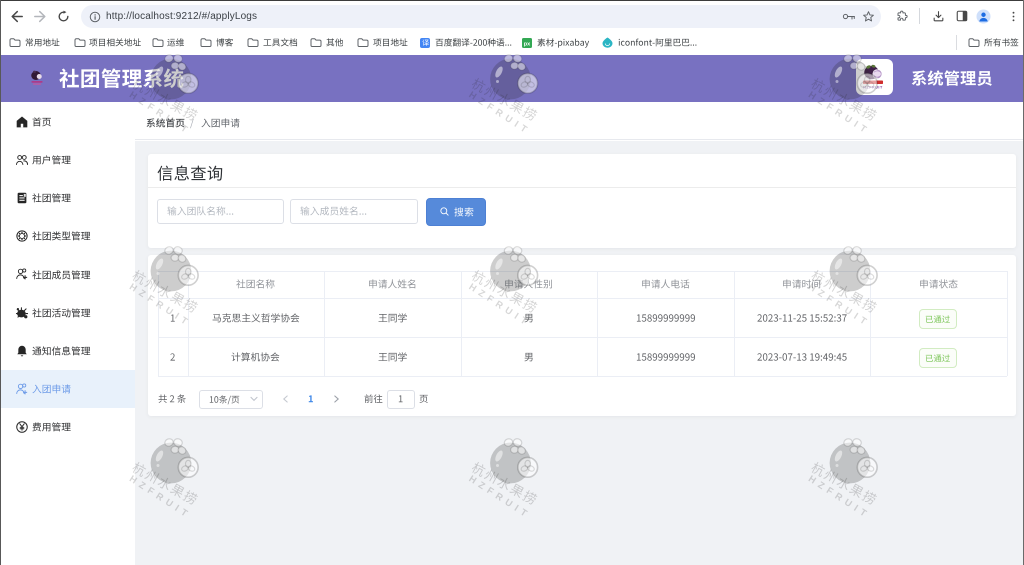  What do you see at coordinates (873, 88) in the screenshot?
I see `svg-text: HZFRUIT` at bounding box center [873, 88].